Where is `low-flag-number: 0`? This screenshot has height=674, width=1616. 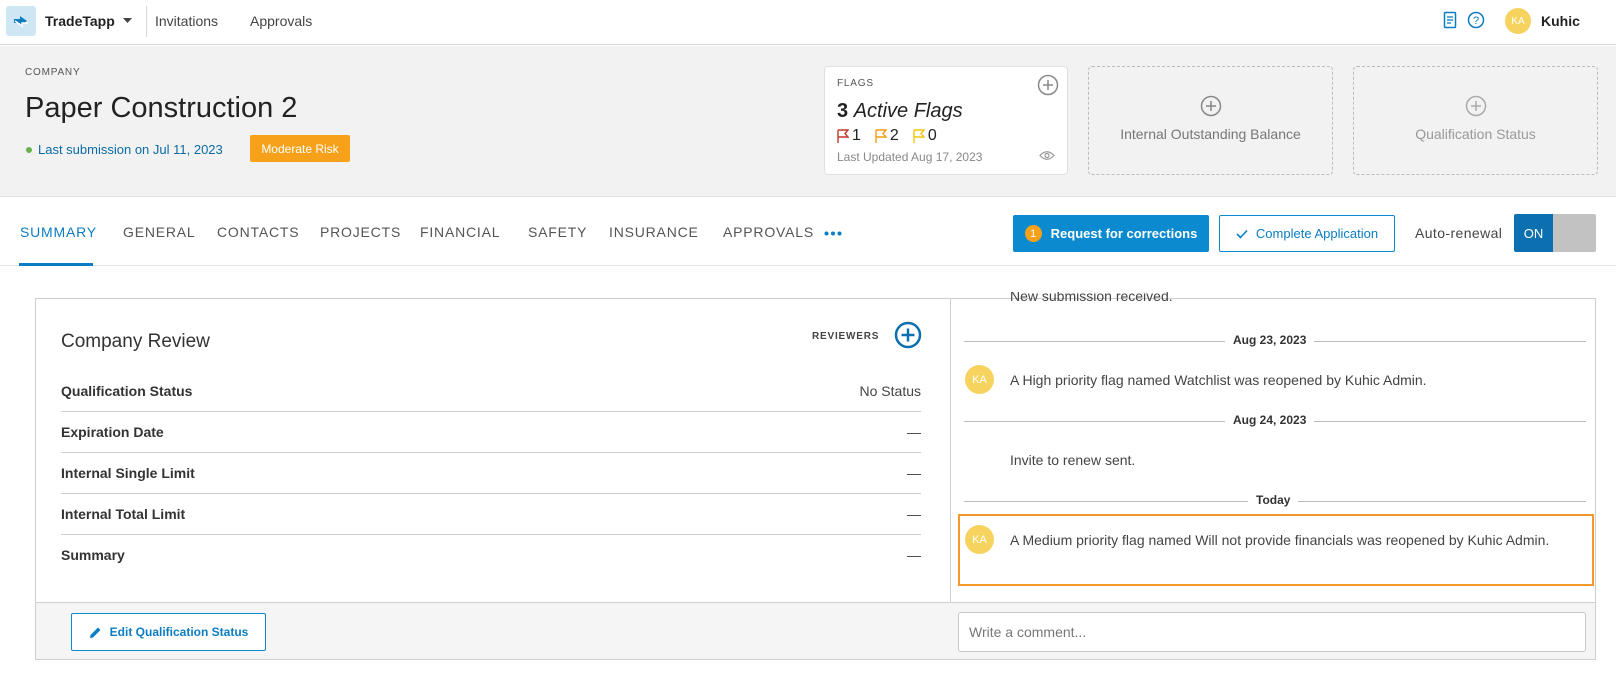
low-flag-number: 0 is located at coordinates (932, 135).